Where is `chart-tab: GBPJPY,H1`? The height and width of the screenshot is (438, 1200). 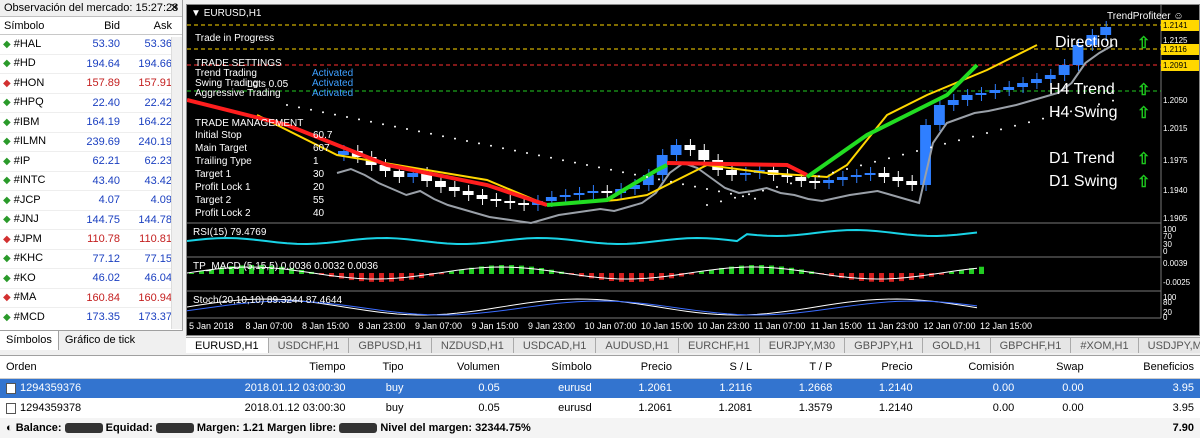
chart-tab: GBPJPY,H1 is located at coordinates (884, 345).